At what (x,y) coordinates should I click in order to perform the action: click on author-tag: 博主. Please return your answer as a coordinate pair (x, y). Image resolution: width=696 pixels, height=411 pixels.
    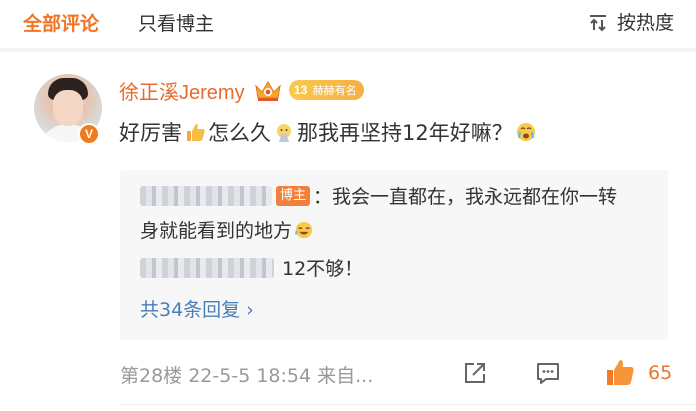
    Looking at the image, I should click on (293, 196).